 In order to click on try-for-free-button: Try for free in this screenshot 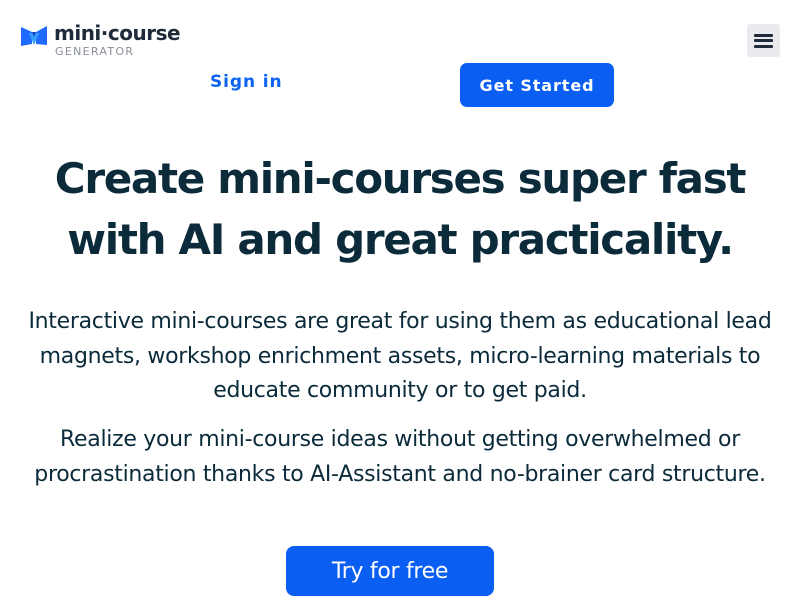, I will do `click(390, 571)`.